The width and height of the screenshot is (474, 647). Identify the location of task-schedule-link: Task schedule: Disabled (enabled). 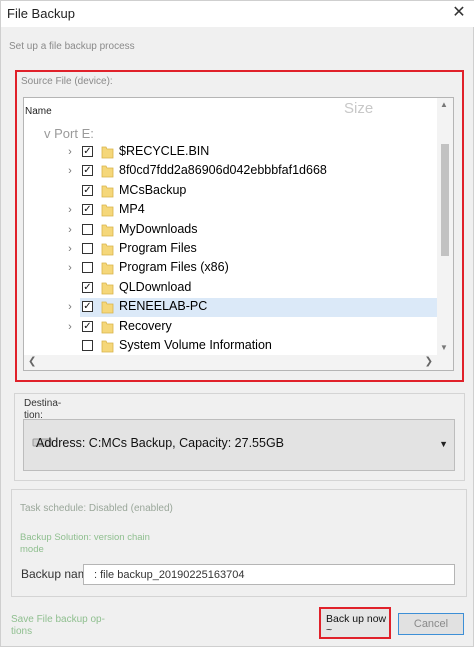
(96, 508).